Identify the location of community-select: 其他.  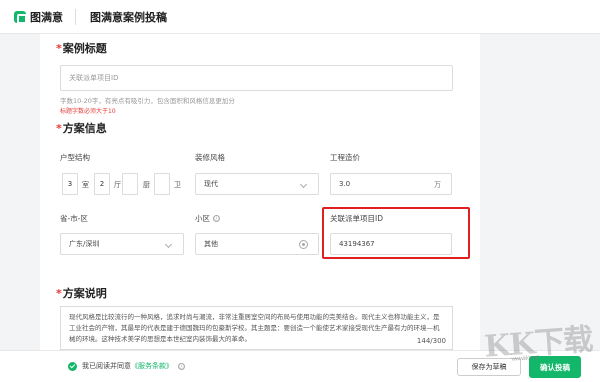
(257, 244).